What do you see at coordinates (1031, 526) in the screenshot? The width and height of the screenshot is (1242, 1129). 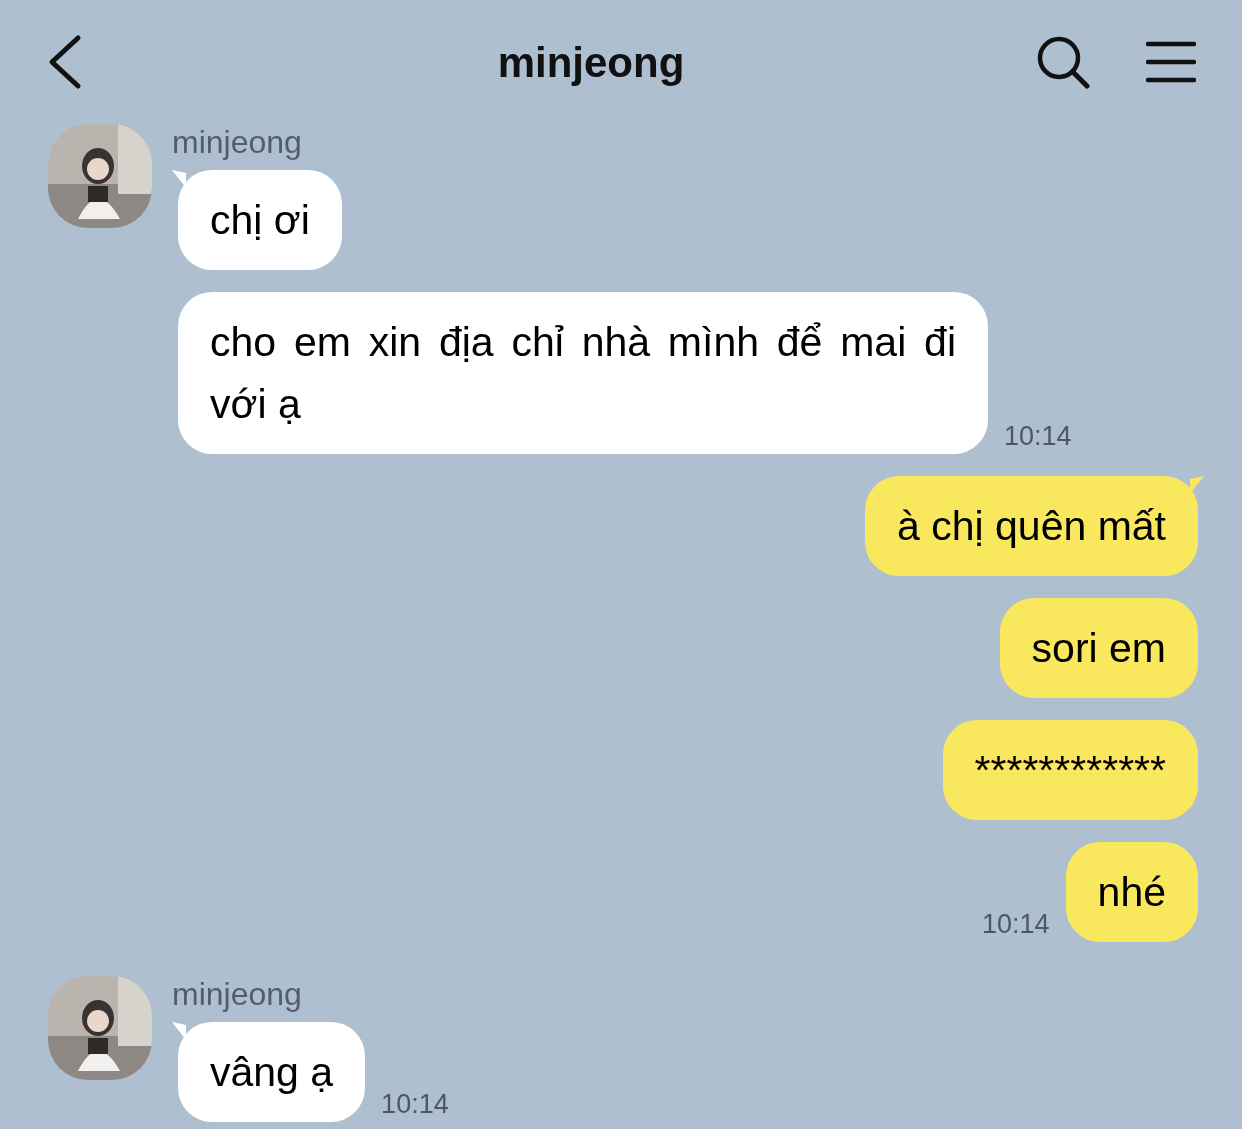 I see `message-bubble: à chị quên mất` at bounding box center [1031, 526].